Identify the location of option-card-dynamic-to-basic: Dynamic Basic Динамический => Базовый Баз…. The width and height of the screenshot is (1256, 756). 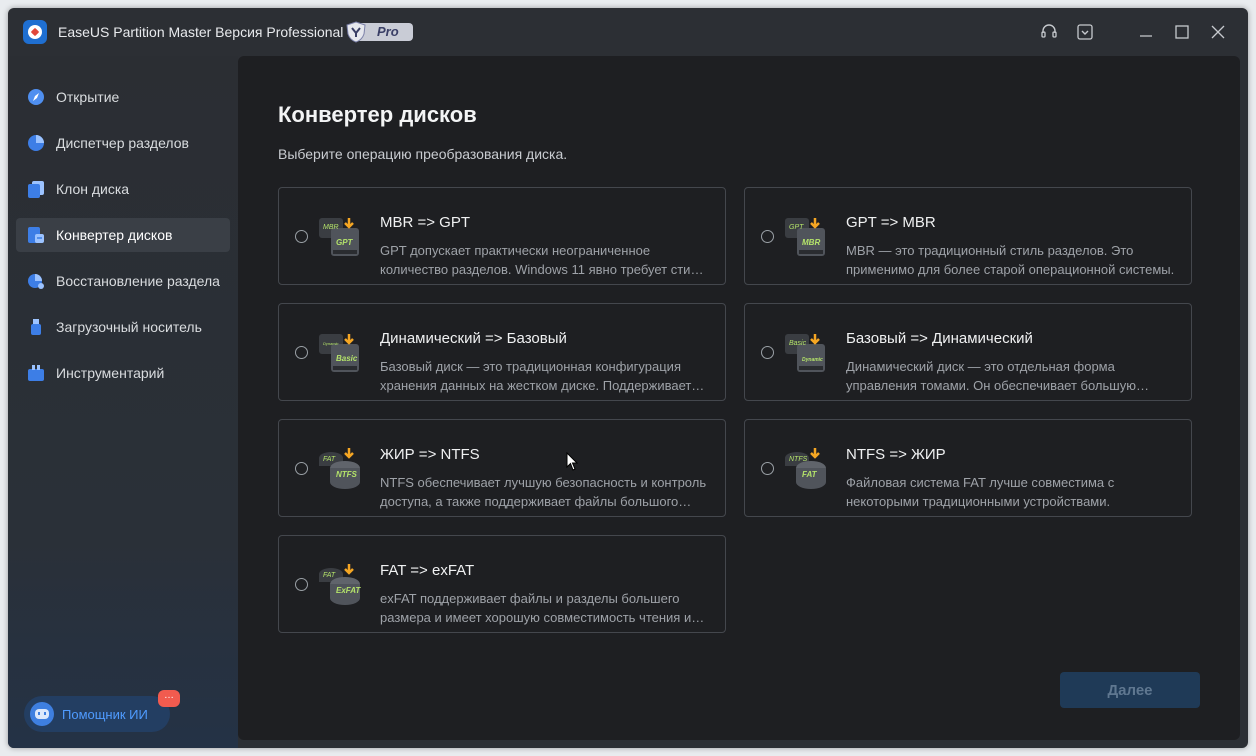
(502, 352).